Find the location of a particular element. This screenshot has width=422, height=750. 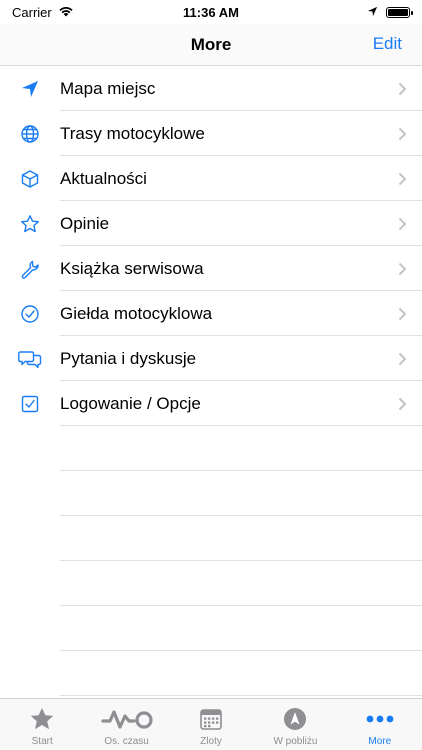

status-time: 11:36 AM is located at coordinates (211, 12).